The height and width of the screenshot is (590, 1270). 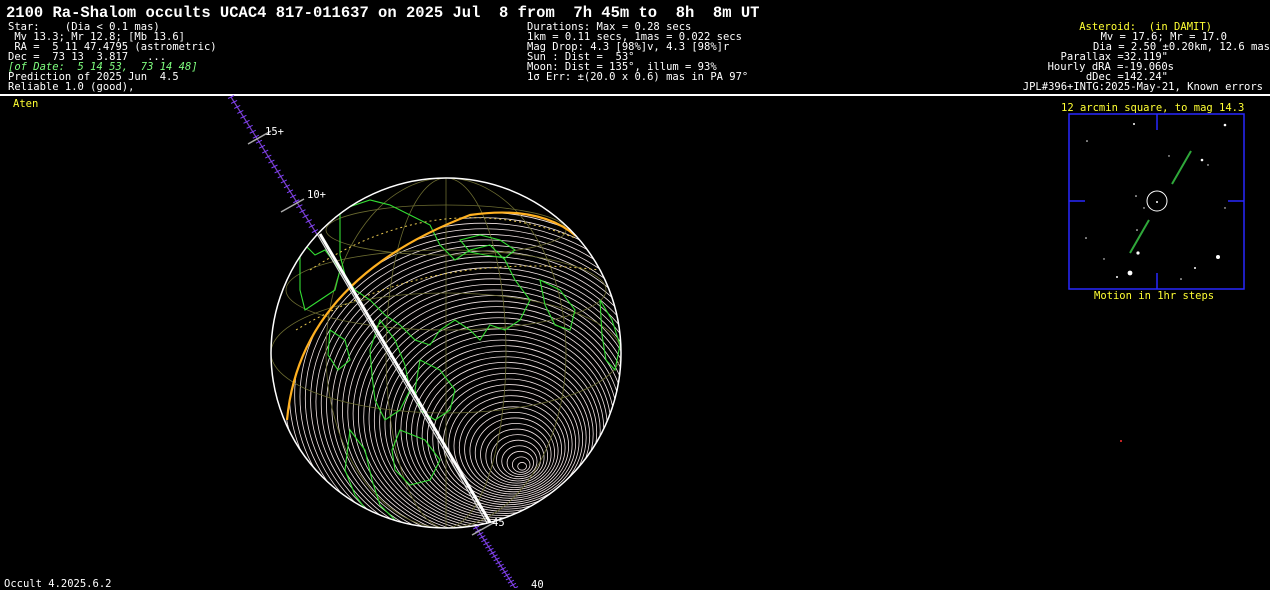 I want to click on starchart-caption: Motion in 1hr steps, so click(x=1154, y=296).